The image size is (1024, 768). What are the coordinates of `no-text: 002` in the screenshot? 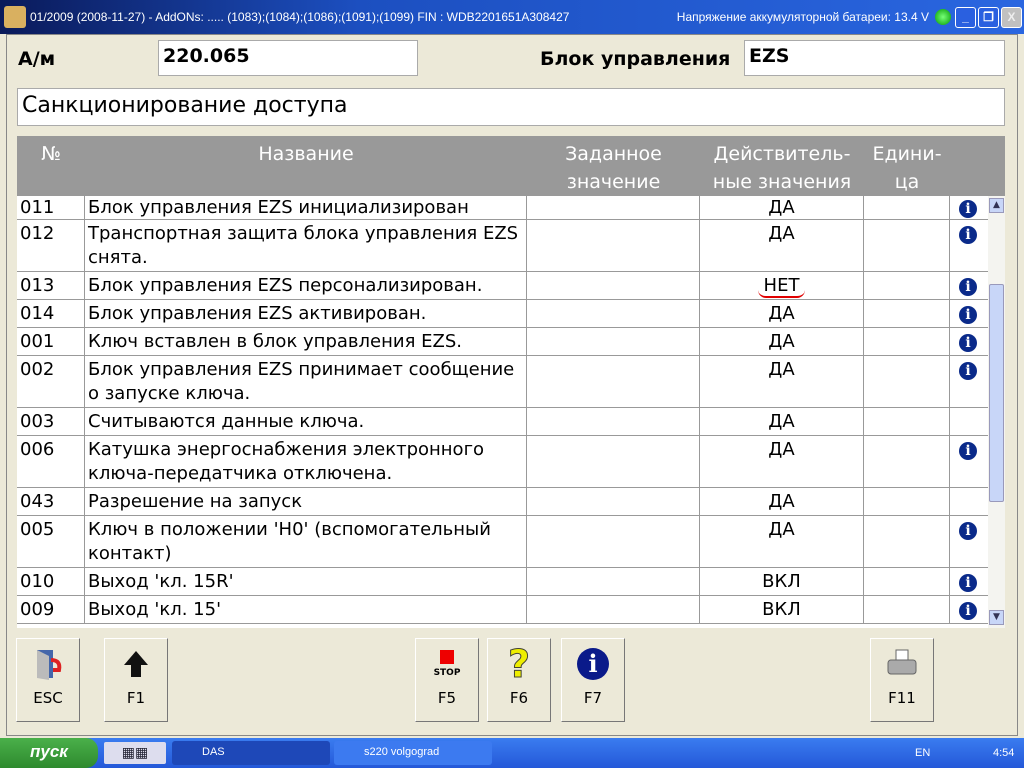 It's located at (37, 369).